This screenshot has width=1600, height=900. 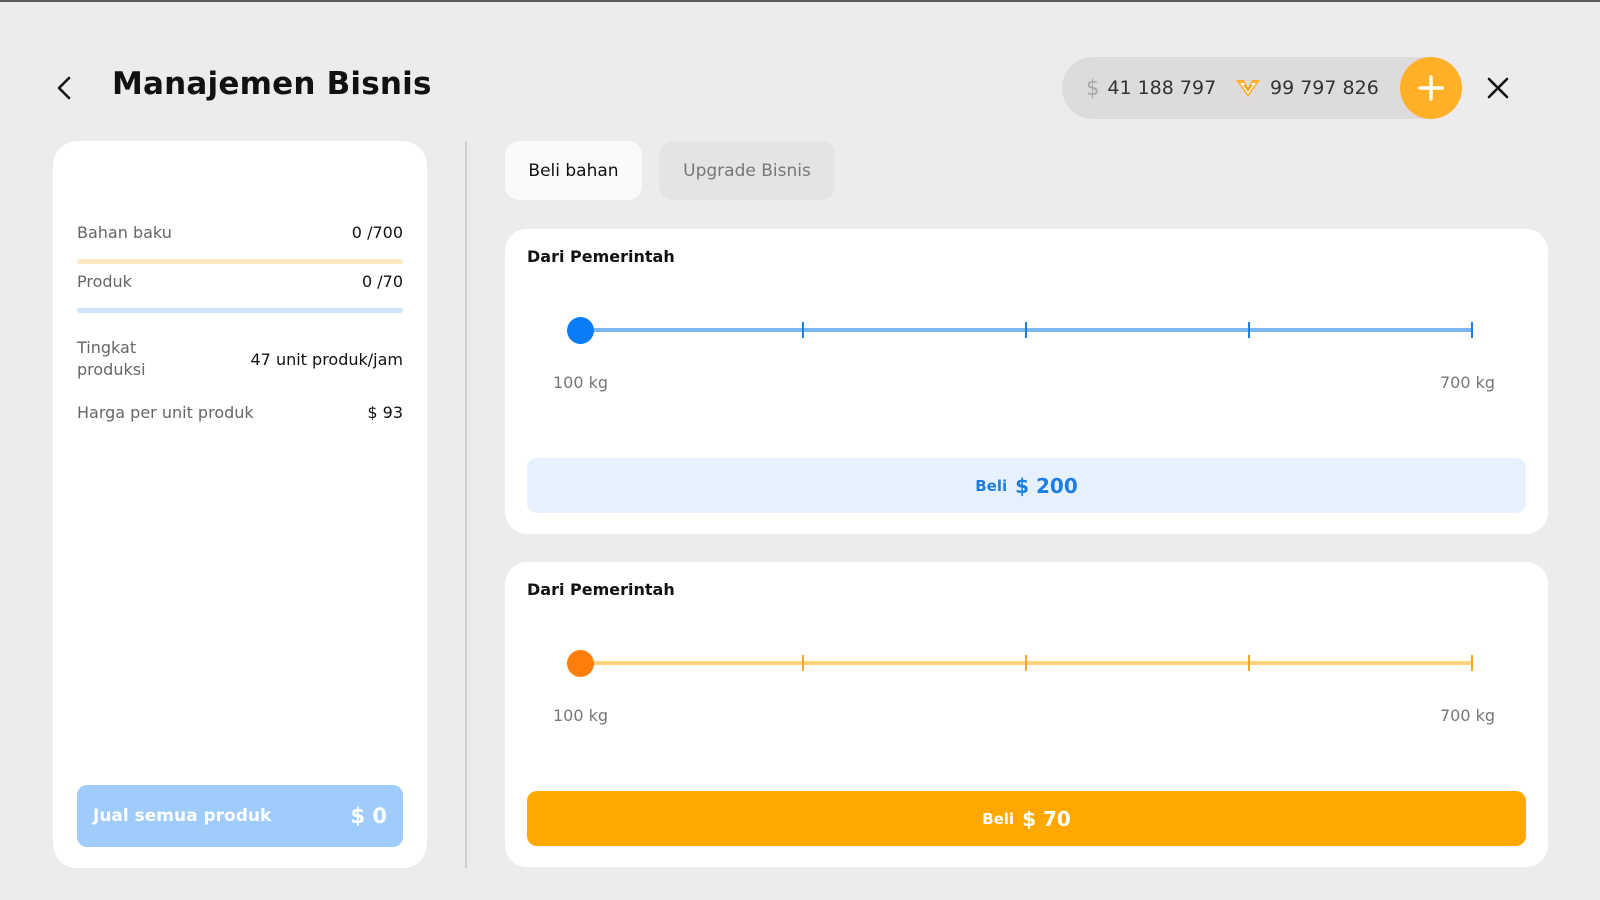 What do you see at coordinates (165, 412) in the screenshot?
I see `unit-price-label: Harga per unit produk` at bounding box center [165, 412].